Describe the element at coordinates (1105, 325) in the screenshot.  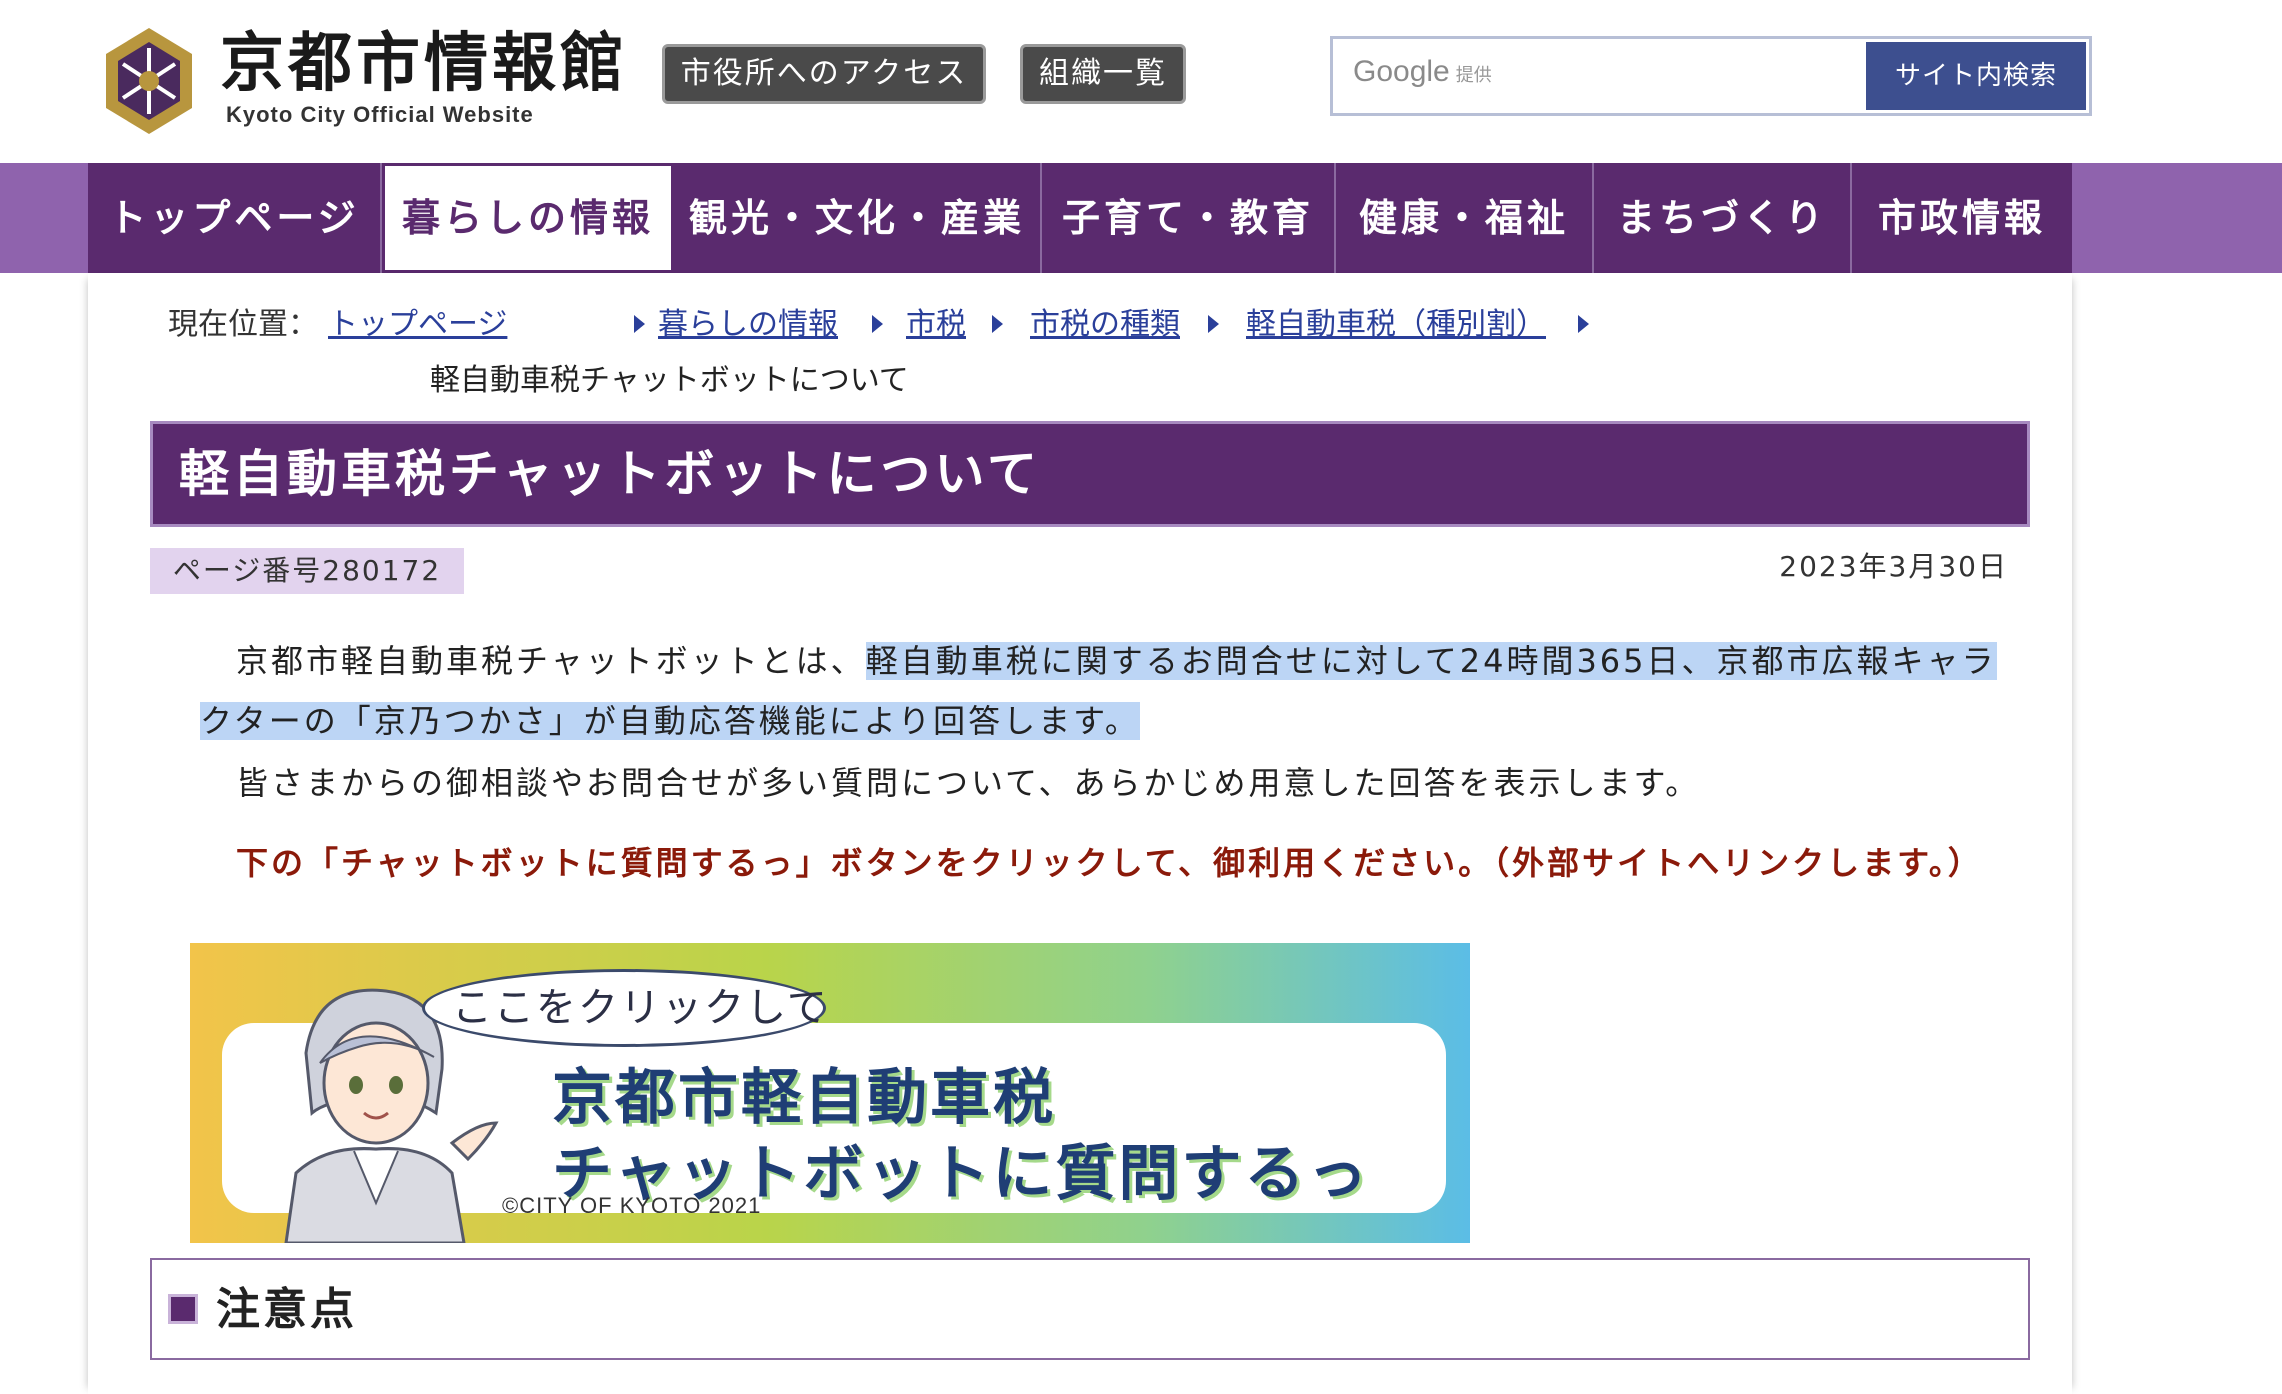
I see `breadcrumb-link-tax-types: 市税の種類` at that location.